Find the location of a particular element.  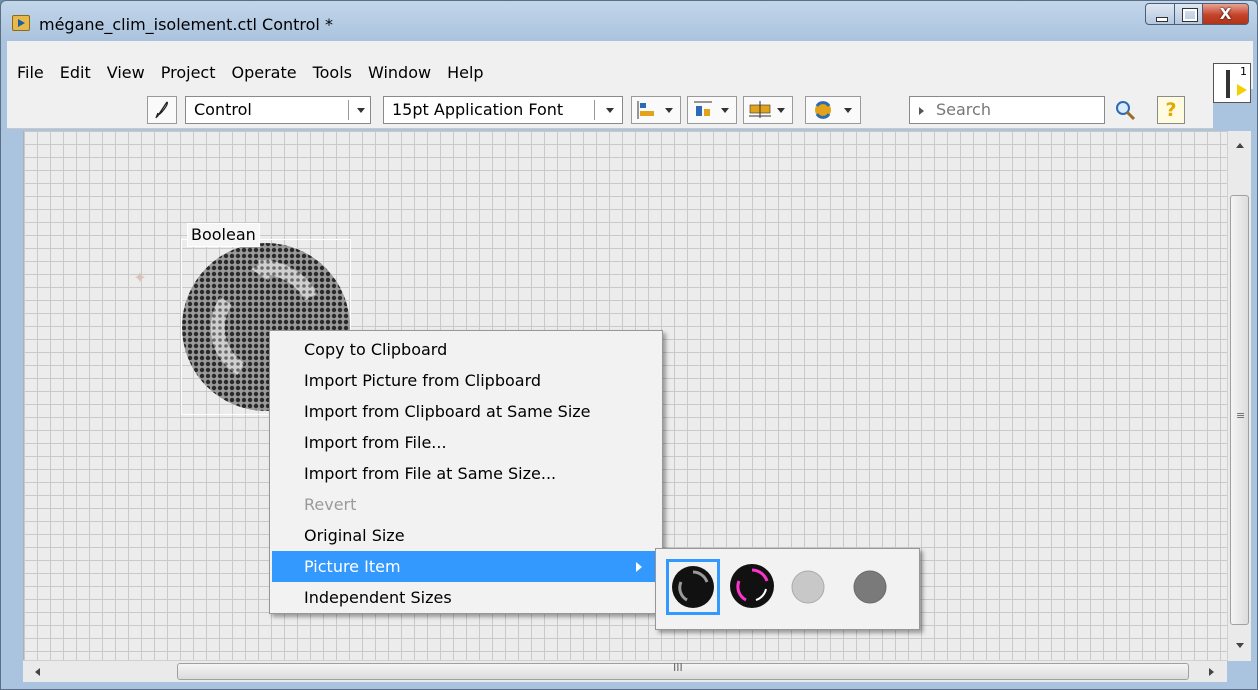

menu-edit: Edit is located at coordinates (75, 73).